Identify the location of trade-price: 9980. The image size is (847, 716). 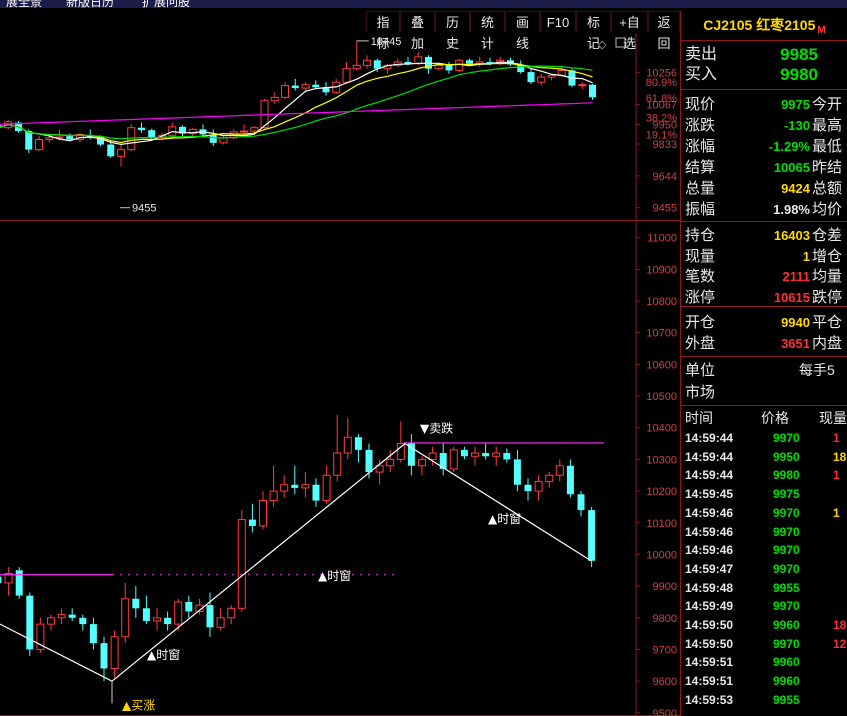
(786, 475).